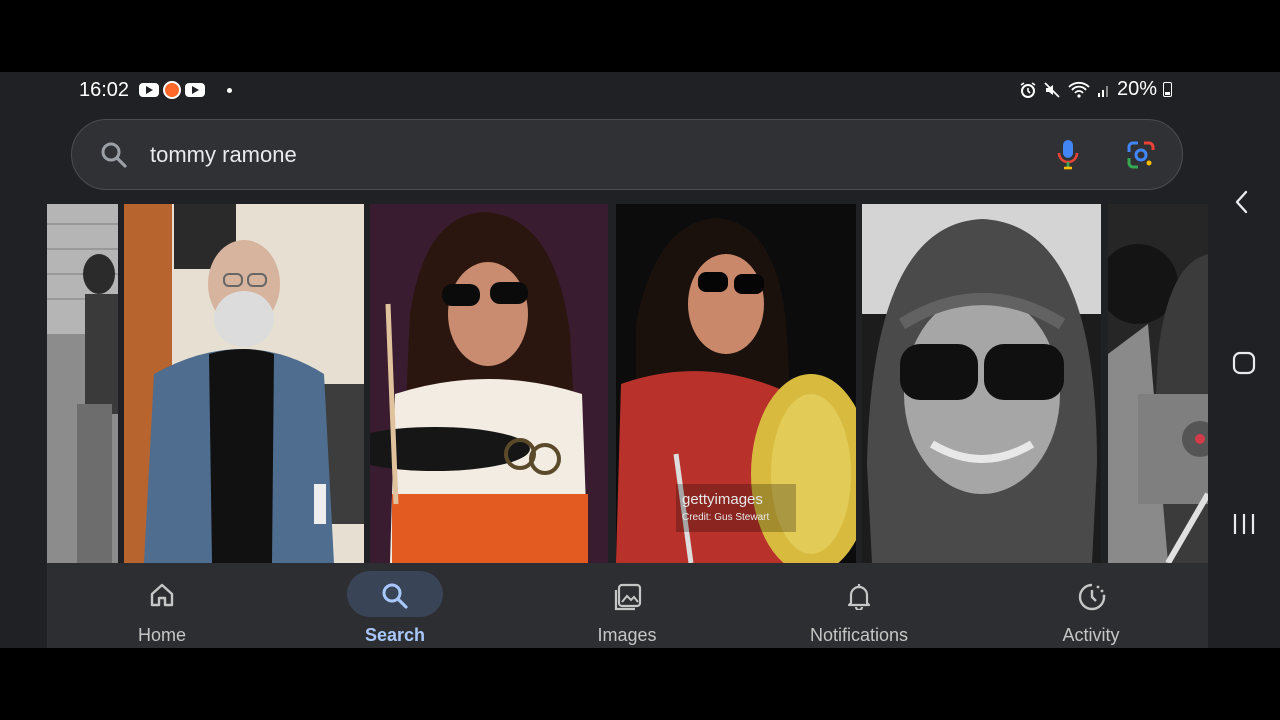  Describe the element at coordinates (223, 155) in the screenshot. I see `search-input: tommy ramone` at that location.